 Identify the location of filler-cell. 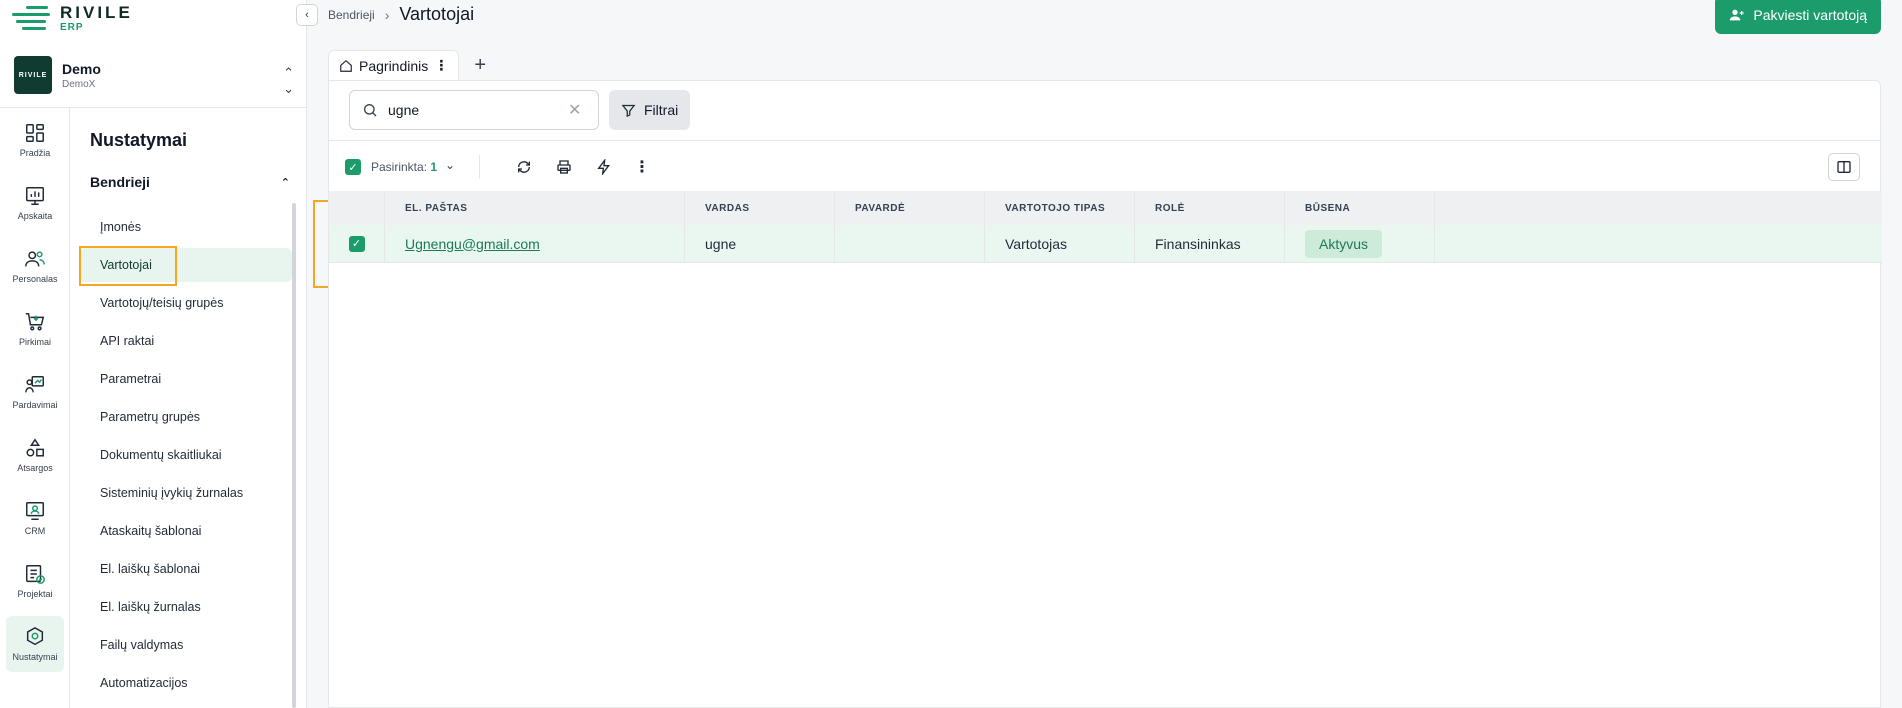
(1658, 243).